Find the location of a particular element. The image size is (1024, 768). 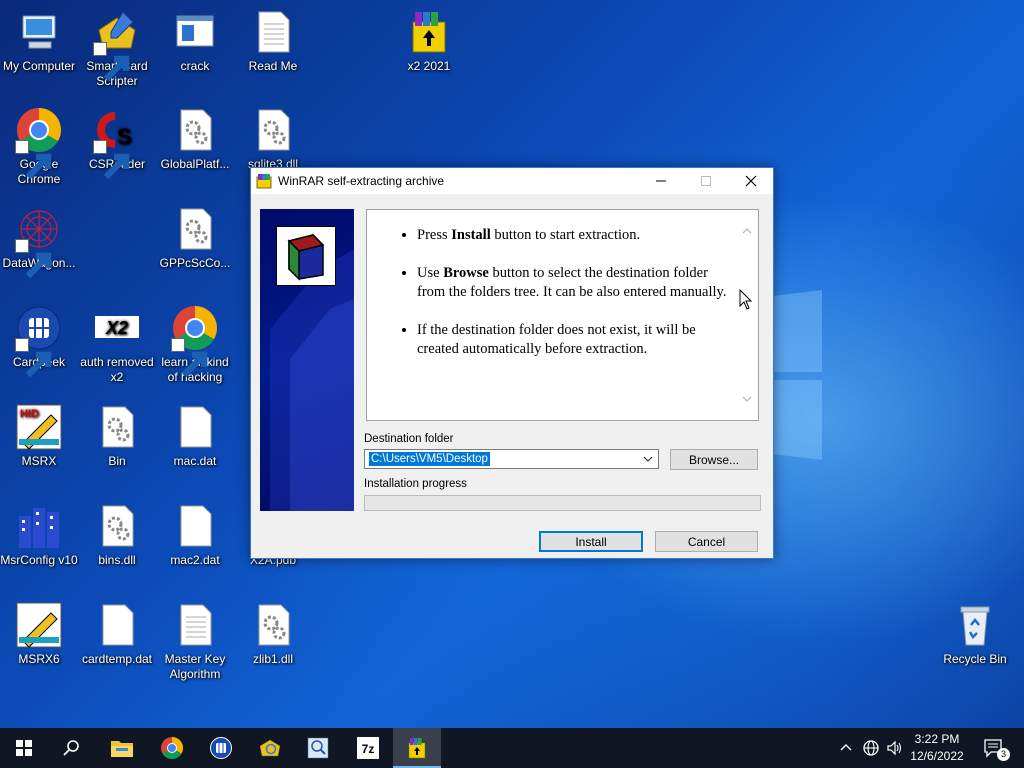

minimize-button is located at coordinates (660, 181).